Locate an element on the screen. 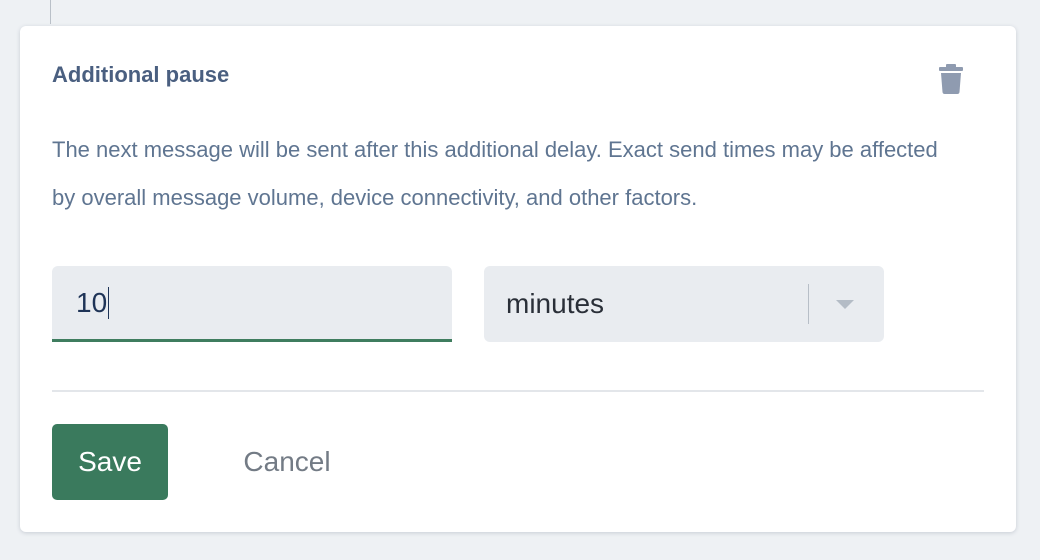  cancel-button: Cancel is located at coordinates (287, 462).